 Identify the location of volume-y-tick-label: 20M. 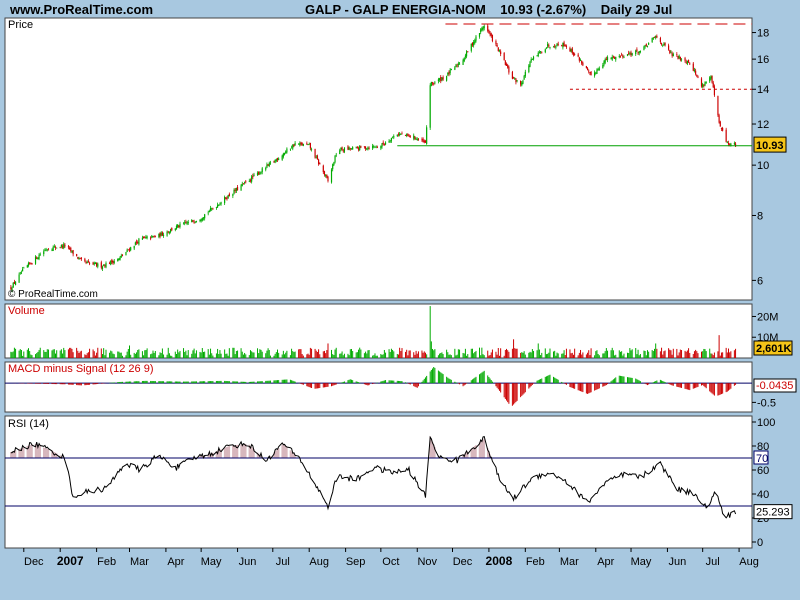
(767, 317).